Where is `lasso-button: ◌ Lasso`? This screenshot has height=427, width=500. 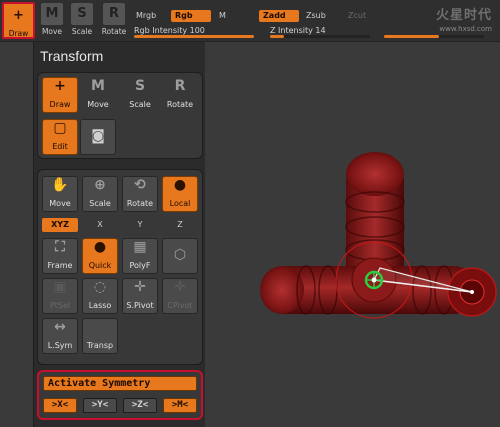 lasso-button: ◌ Lasso is located at coordinates (100, 296).